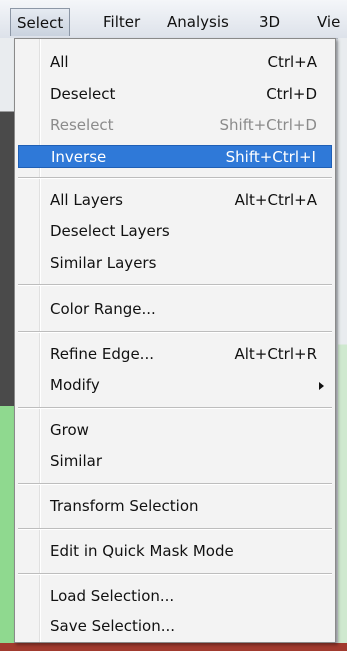 The width and height of the screenshot is (347, 651). Describe the element at coordinates (76, 461) in the screenshot. I see `menu-item-label: Similar` at that location.